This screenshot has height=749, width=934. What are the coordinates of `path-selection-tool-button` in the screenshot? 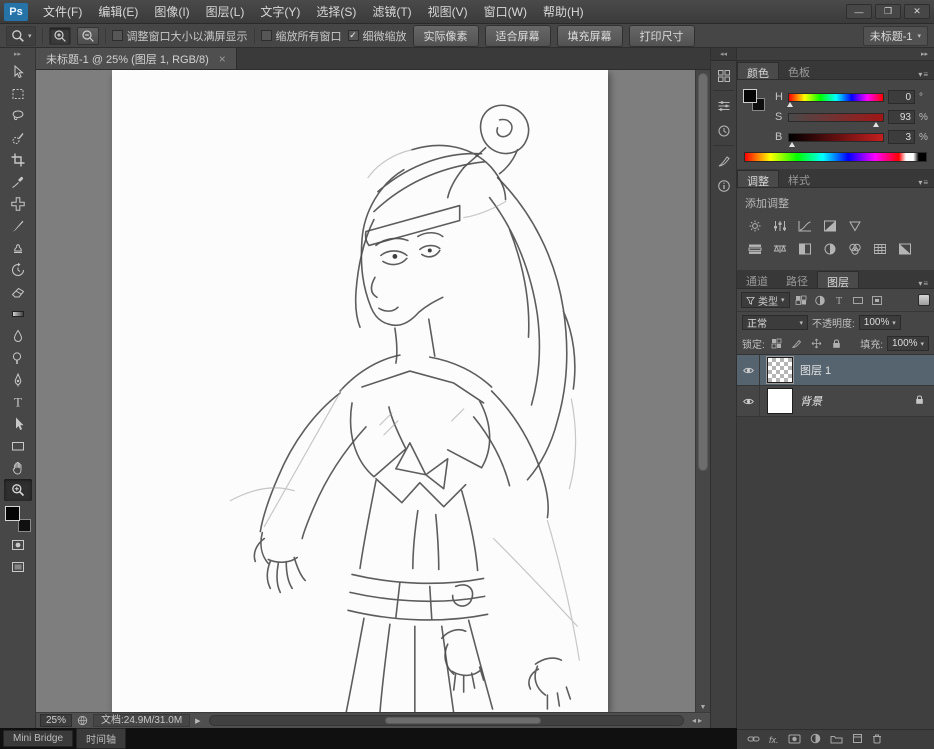 It's located at (18, 424).